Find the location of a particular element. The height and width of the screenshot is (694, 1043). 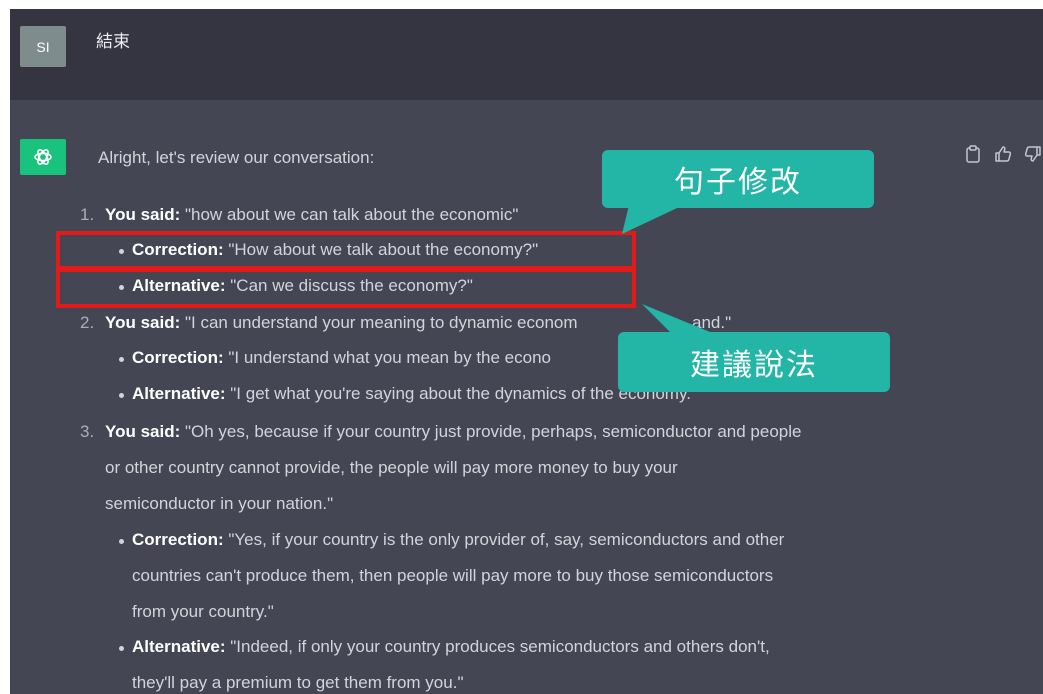

user-message-text: 結束 is located at coordinates (113, 41).